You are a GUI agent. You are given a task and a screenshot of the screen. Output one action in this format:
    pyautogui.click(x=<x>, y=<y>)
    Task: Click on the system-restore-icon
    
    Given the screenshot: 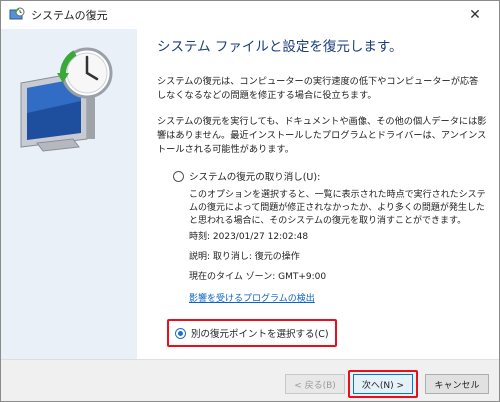 What is the action you would take?
    pyautogui.click(x=17, y=13)
    